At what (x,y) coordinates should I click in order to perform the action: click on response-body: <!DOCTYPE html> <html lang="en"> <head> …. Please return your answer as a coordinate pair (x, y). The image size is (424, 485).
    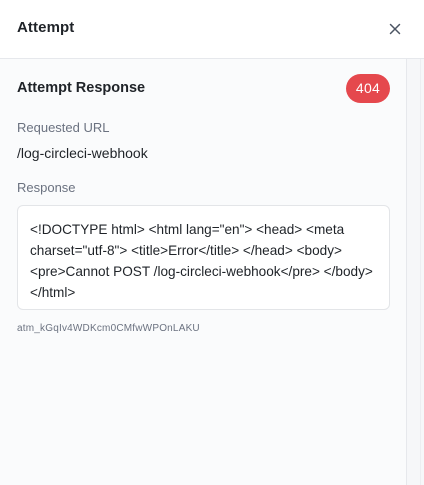
    Looking at the image, I should click on (201, 261).